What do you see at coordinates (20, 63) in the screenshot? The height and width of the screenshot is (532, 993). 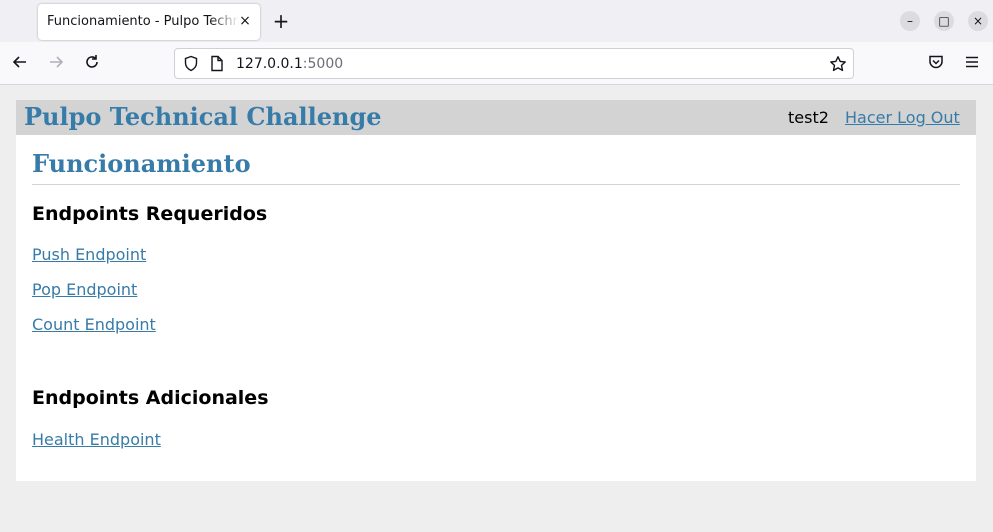 I see `back-icon` at bounding box center [20, 63].